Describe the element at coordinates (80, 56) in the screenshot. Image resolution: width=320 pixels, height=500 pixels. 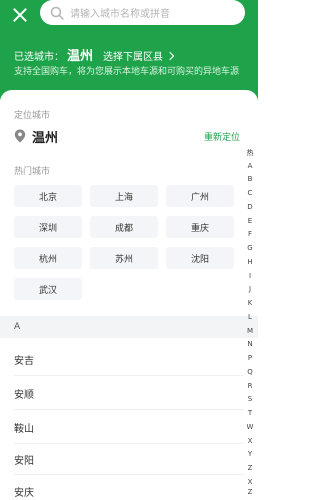
I see `selected-city-name: 温州` at that location.